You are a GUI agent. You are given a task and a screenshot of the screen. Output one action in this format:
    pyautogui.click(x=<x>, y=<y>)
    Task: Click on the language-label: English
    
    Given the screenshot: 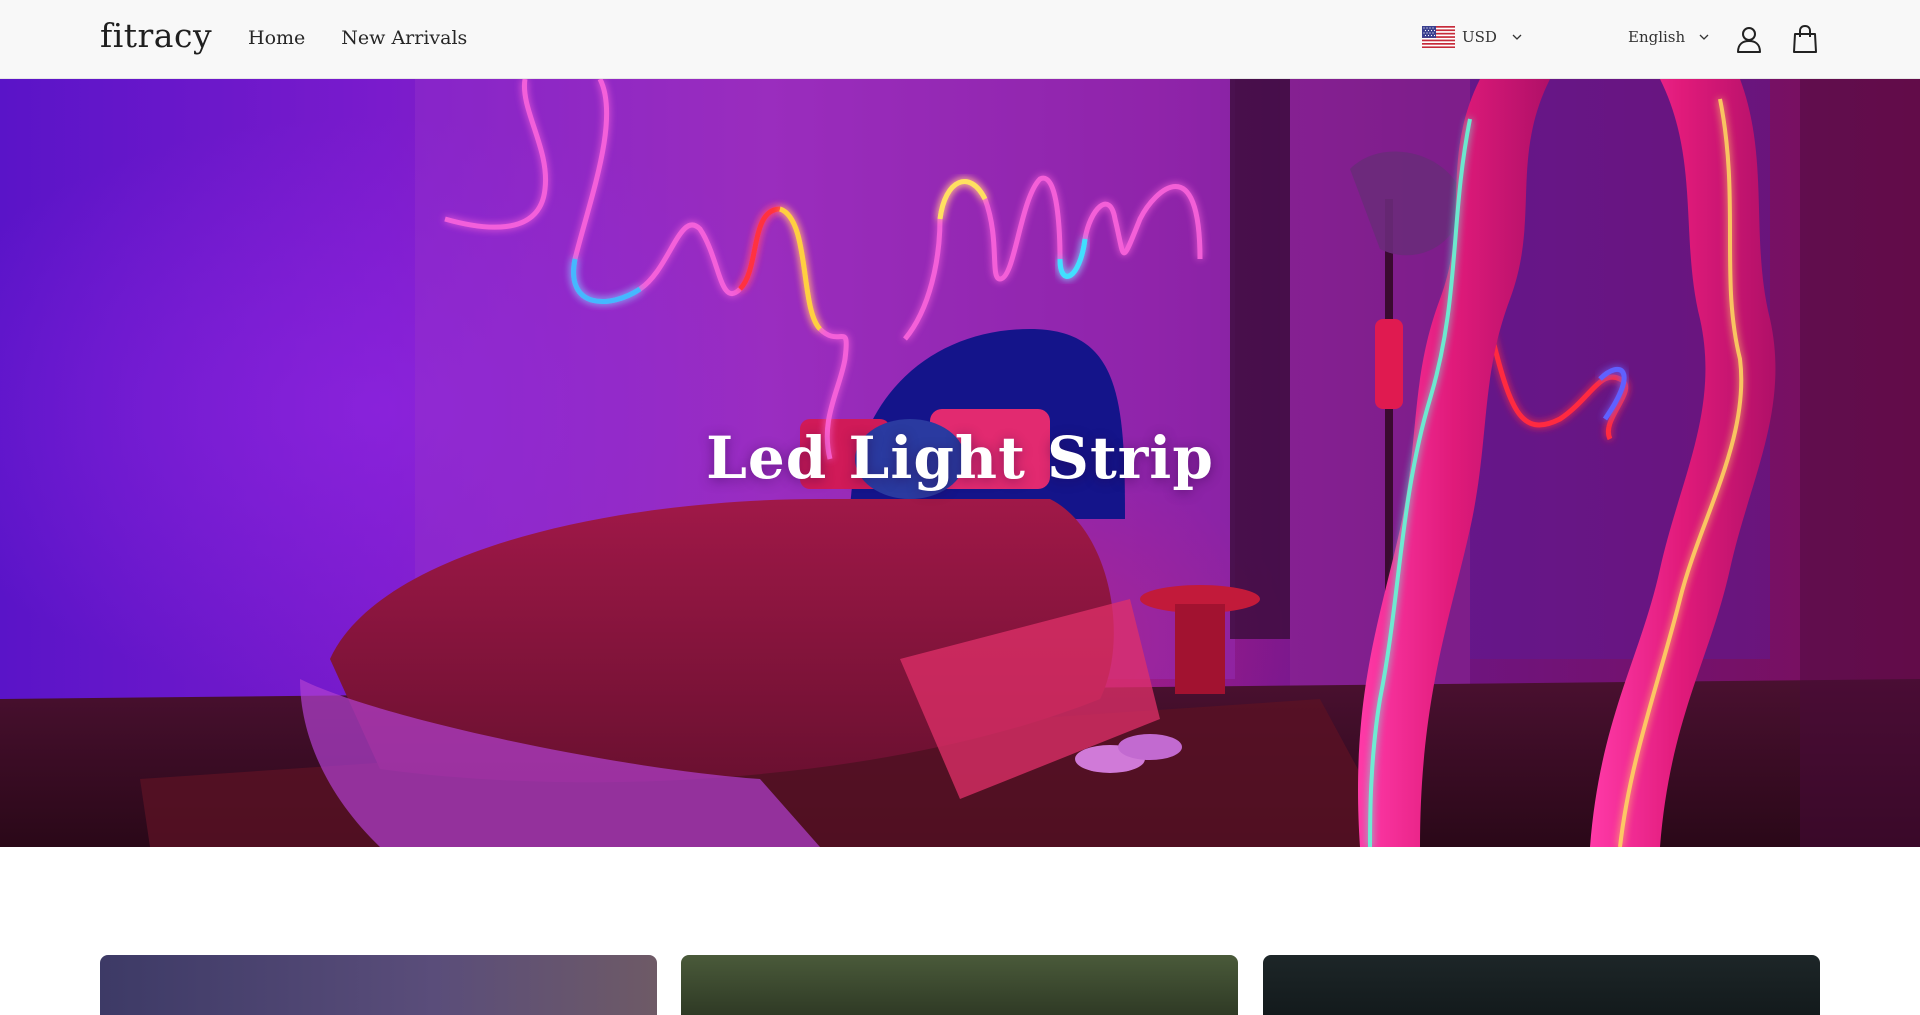 What is the action you would take?
    pyautogui.click(x=1657, y=37)
    